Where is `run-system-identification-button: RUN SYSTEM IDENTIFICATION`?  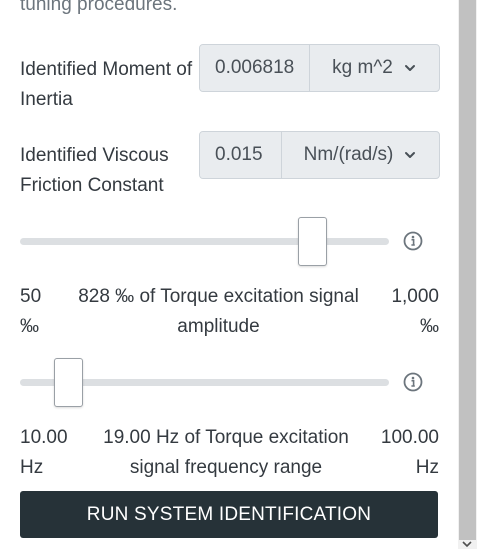 run-system-identification-button: RUN SYSTEM IDENTIFICATION is located at coordinates (229, 514).